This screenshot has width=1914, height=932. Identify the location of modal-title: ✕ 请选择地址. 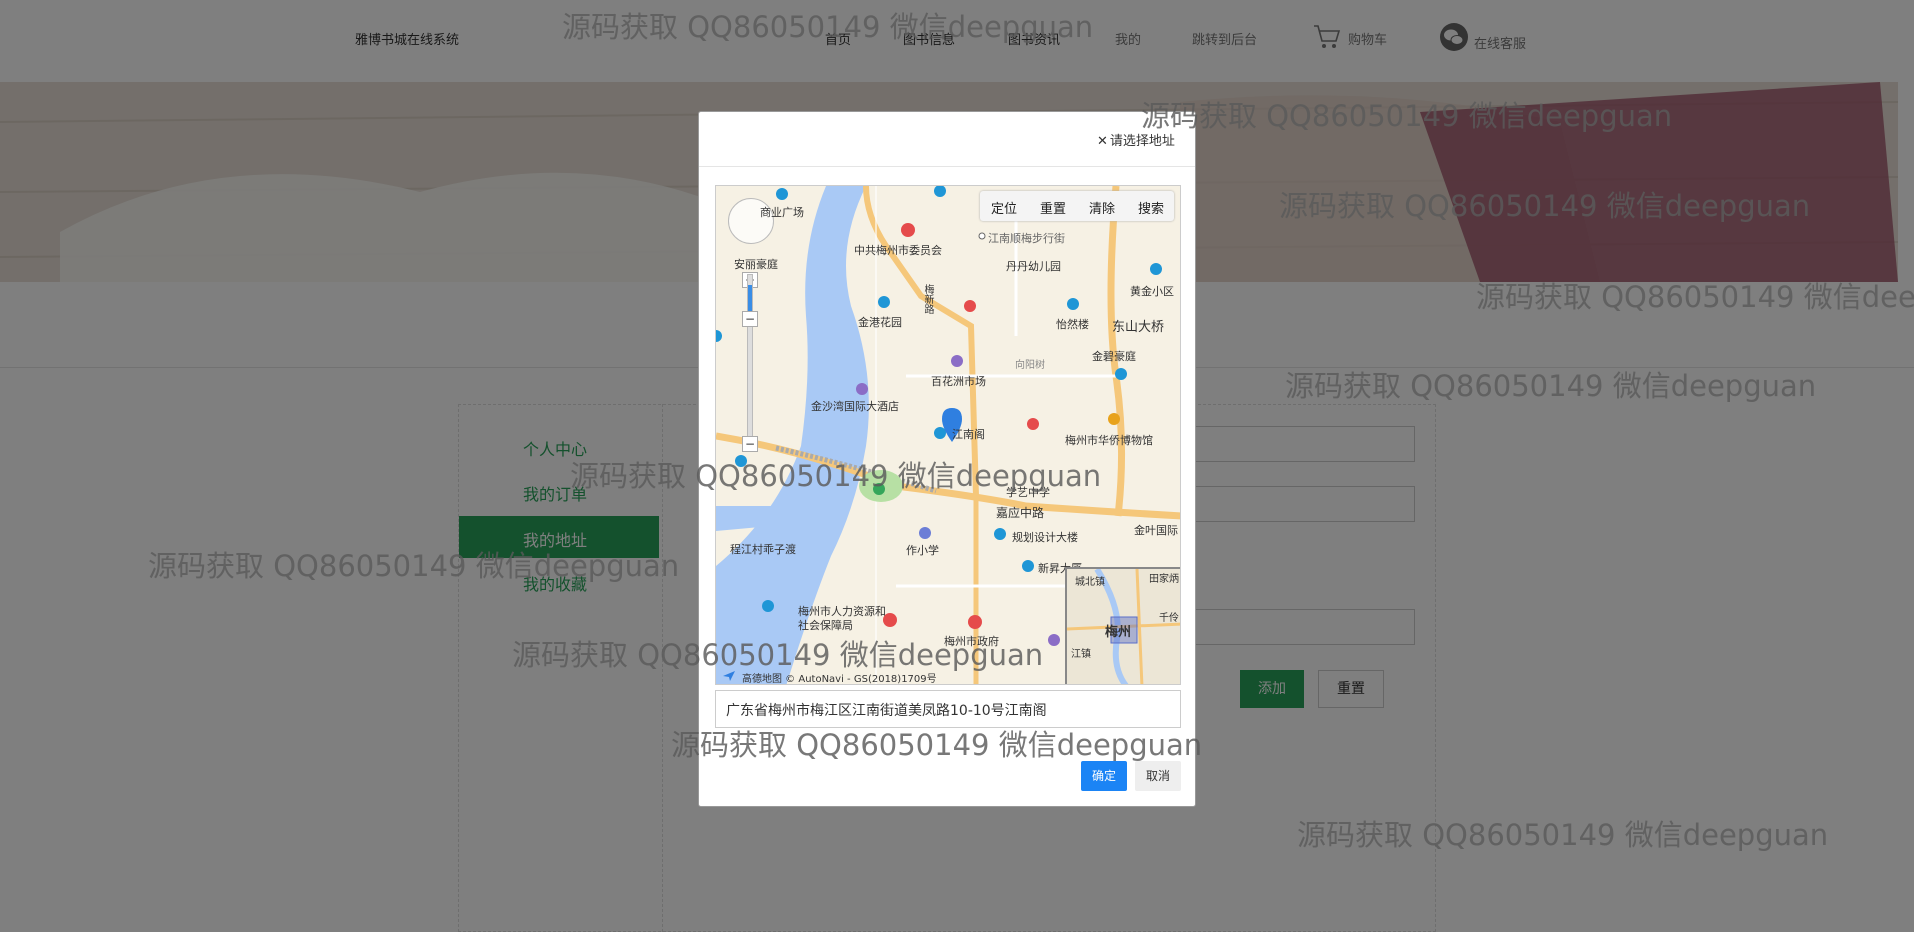
(1136, 139).